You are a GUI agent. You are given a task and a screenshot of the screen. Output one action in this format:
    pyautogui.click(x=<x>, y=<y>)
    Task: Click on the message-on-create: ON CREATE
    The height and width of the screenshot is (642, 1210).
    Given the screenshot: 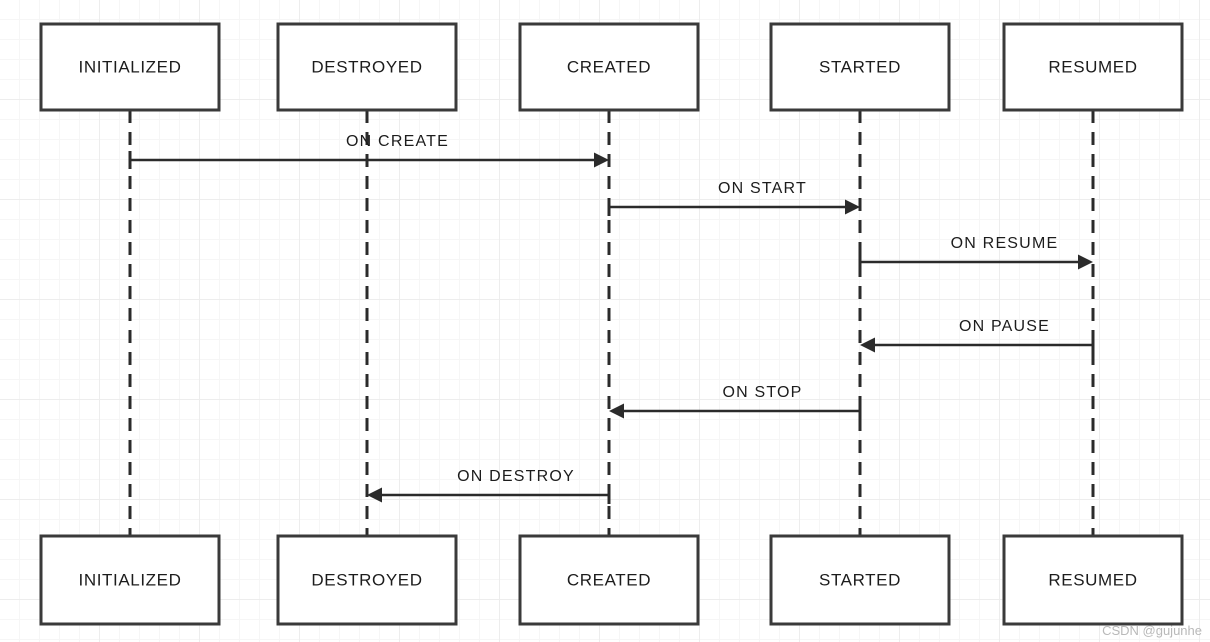 What is the action you would take?
    pyautogui.click(x=368, y=151)
    